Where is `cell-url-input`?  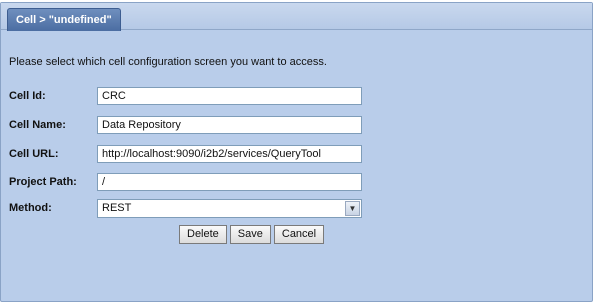
cell-url-input is located at coordinates (229, 154).